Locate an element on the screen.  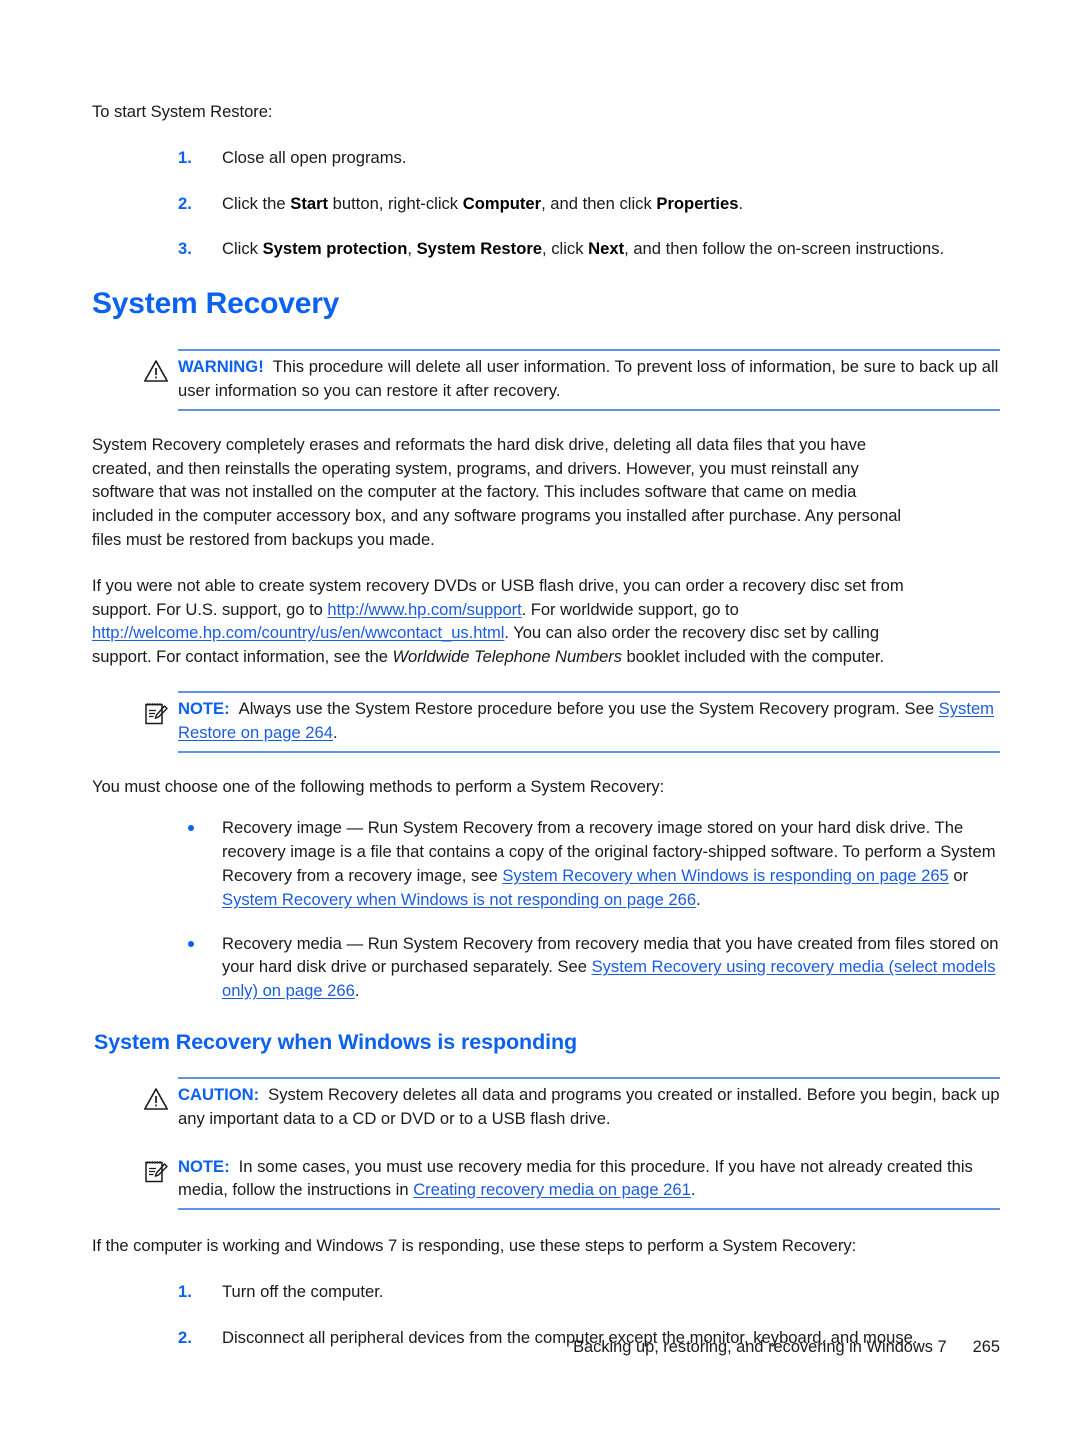
step-text: Close all open programs. is located at coordinates (314, 157).